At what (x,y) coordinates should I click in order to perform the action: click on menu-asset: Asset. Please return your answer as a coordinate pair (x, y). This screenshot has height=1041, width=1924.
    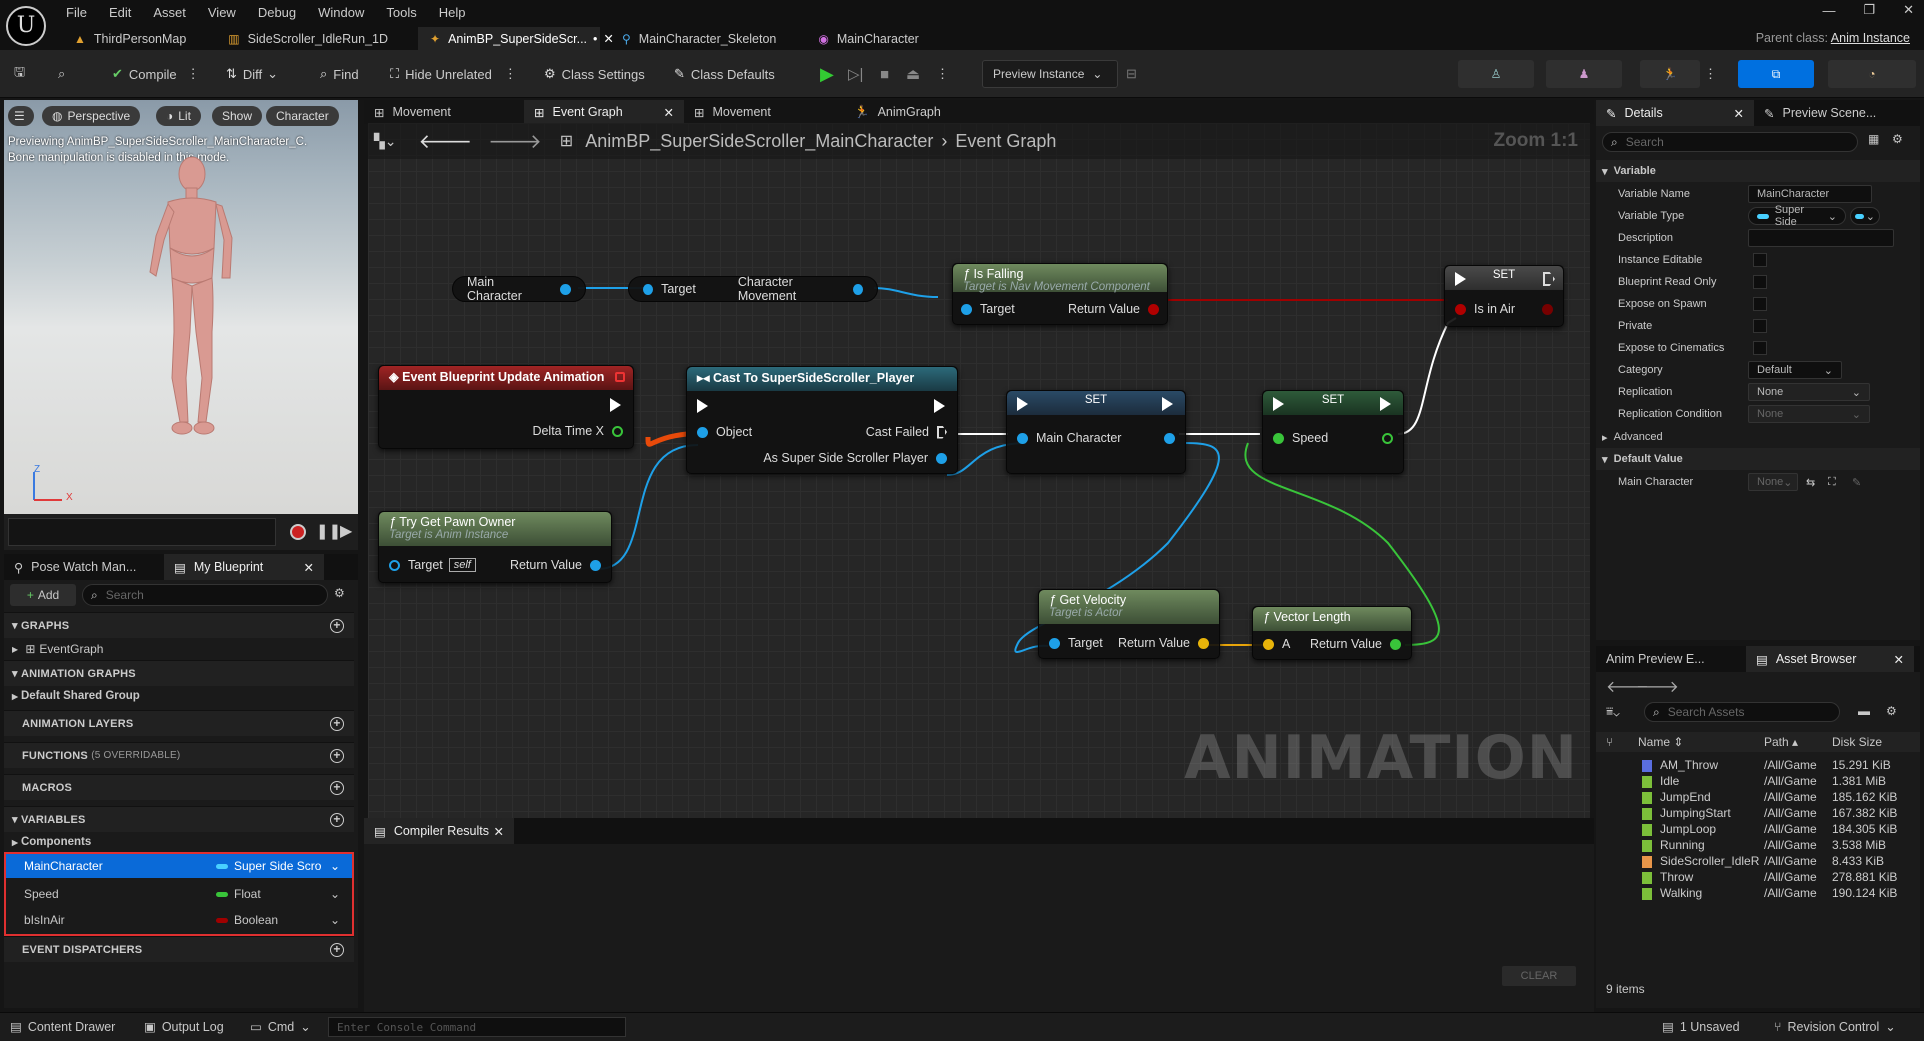
    Looking at the image, I should click on (169, 12).